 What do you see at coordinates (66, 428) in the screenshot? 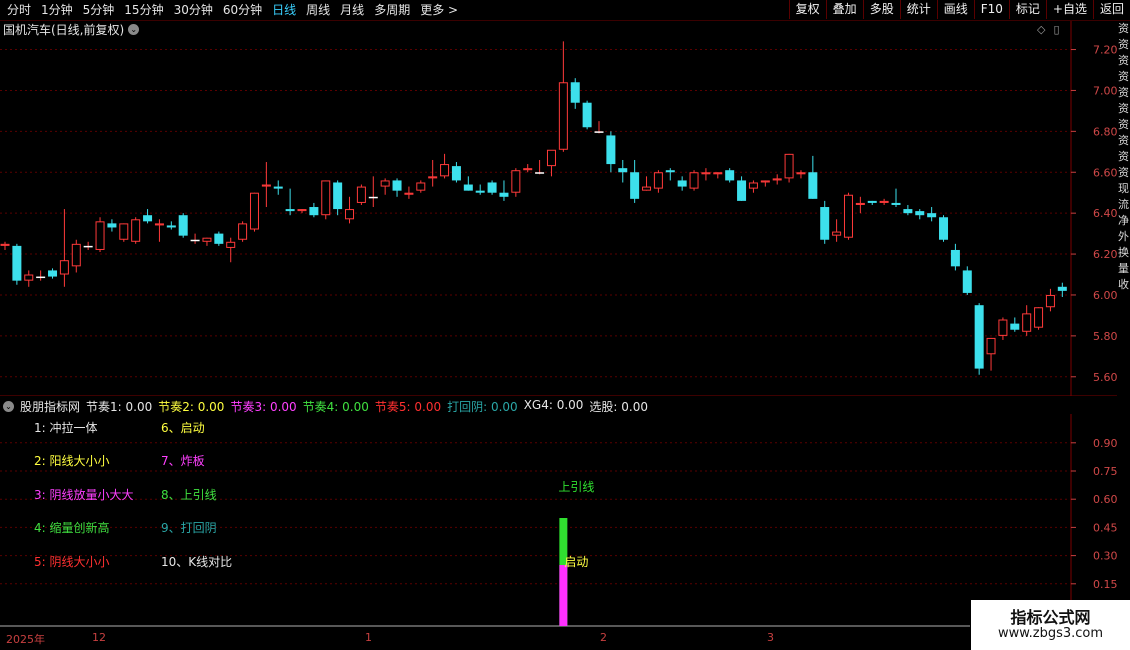
I see `indicator-legend-item: 1: 冲拉一体` at bounding box center [66, 428].